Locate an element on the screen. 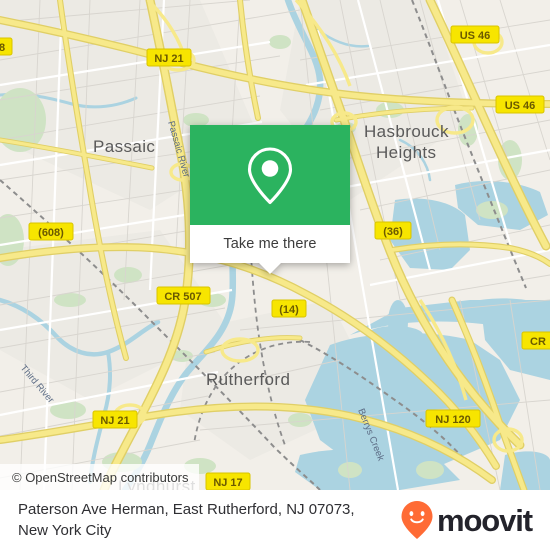  road-shield-nj120: NJ 120 is located at coordinates (453, 418).